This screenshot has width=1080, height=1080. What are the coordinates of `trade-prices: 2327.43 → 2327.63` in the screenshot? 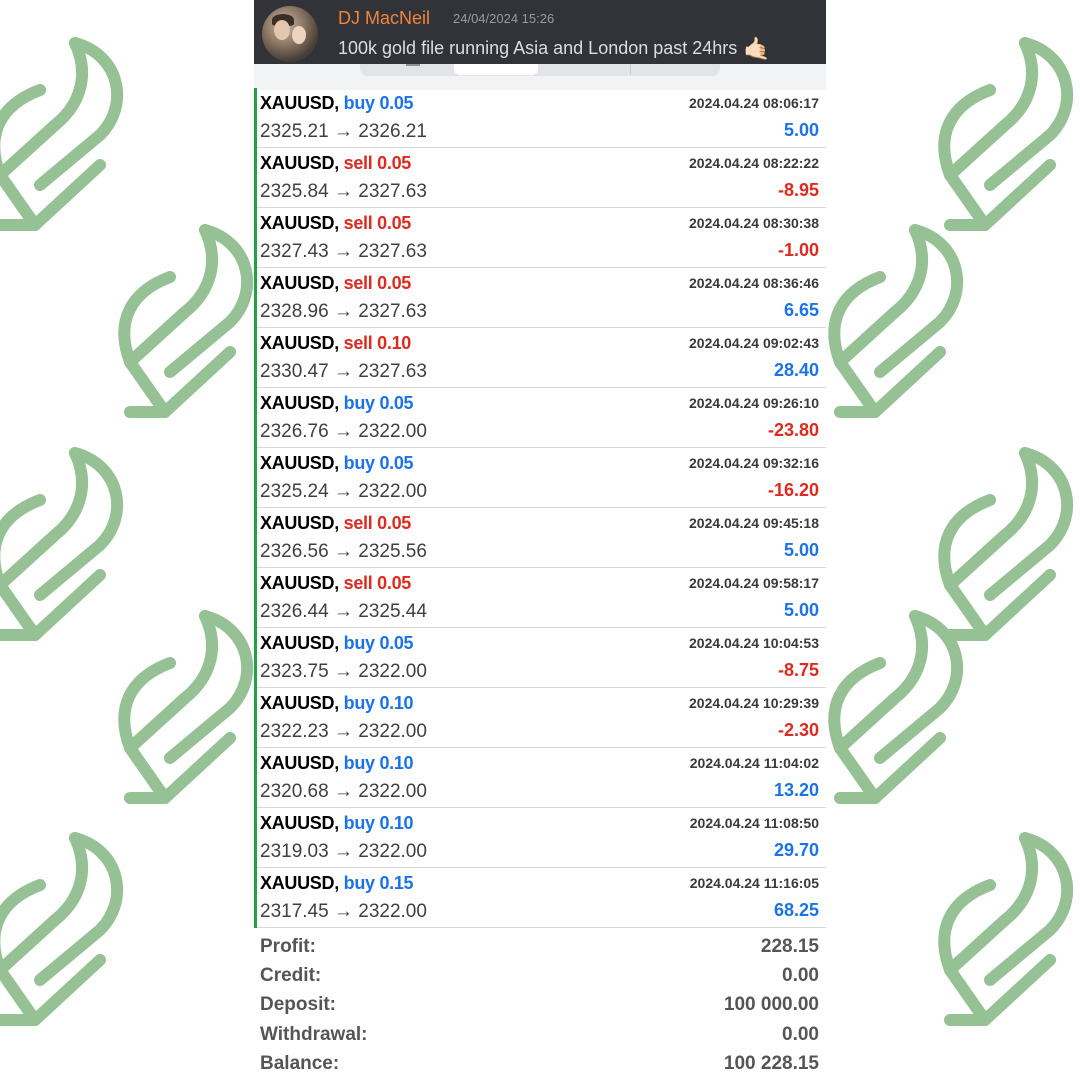 It's located at (343, 252).